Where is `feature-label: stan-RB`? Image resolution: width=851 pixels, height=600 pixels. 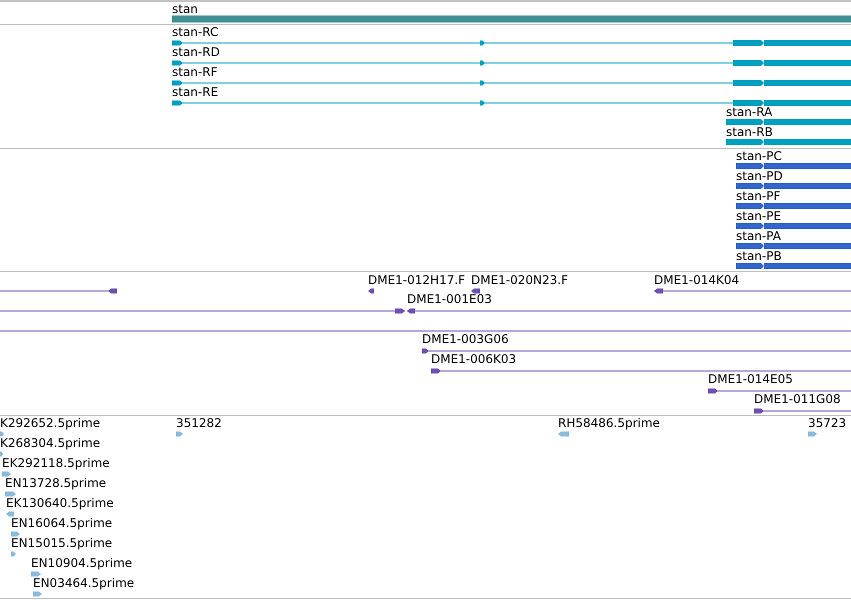 feature-label: stan-RB is located at coordinates (749, 132).